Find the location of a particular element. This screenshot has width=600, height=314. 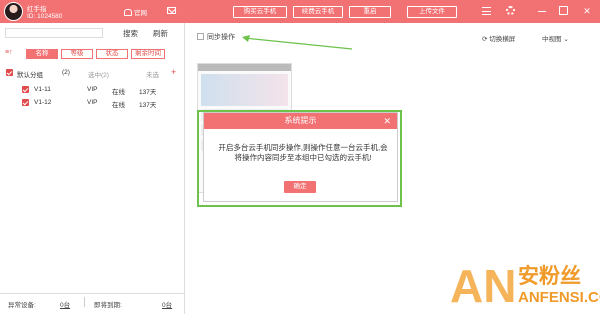

dialog-title: 系统提示 is located at coordinates (300, 120).